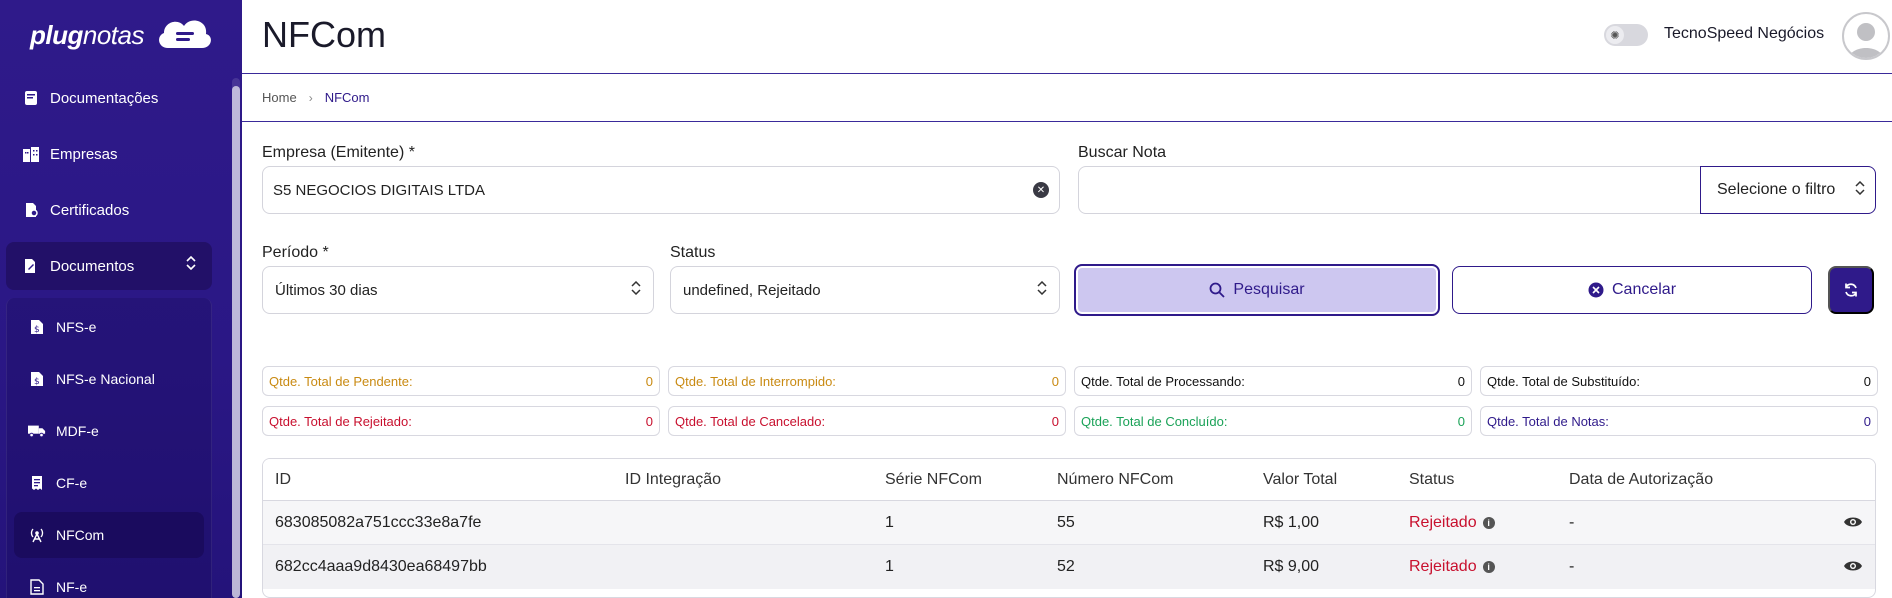  I want to click on sidebar-item-mdfe: MDF-e, so click(109, 431).